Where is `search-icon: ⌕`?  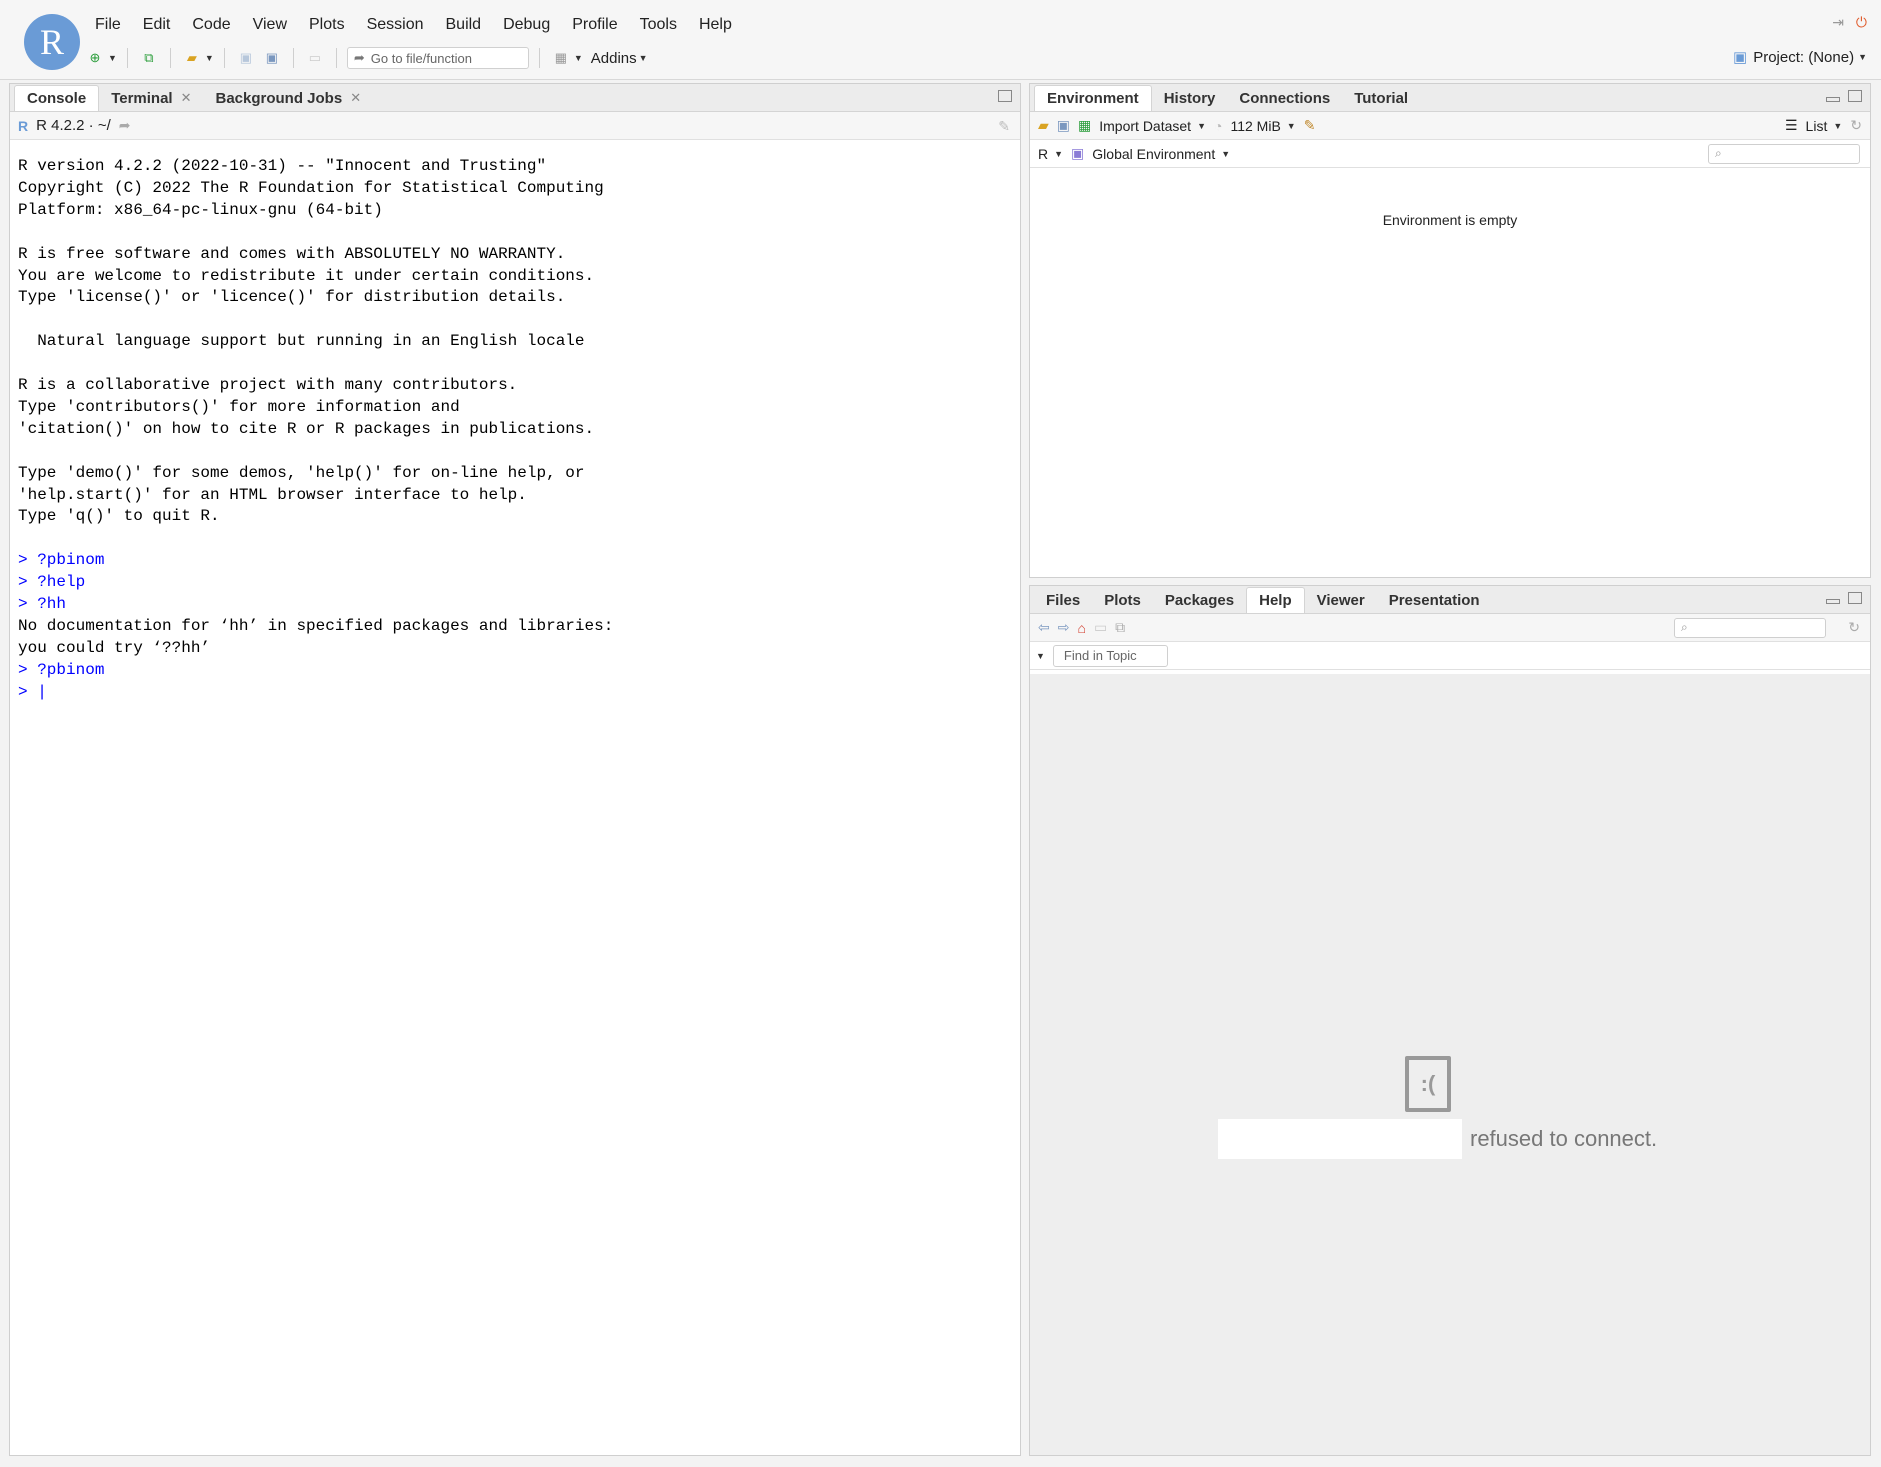
search-icon: ⌕ is located at coordinates (1718, 153).